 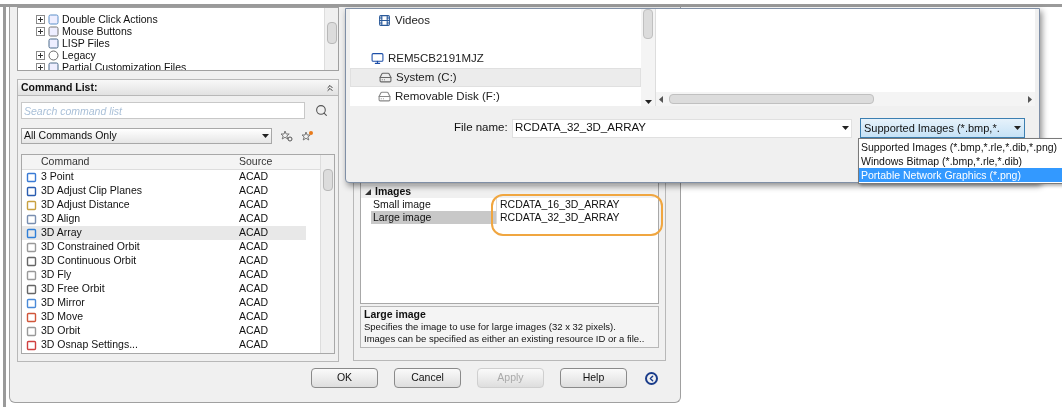 What do you see at coordinates (164, 317) in the screenshot?
I see `command-row: 3D Move ACAD` at bounding box center [164, 317].